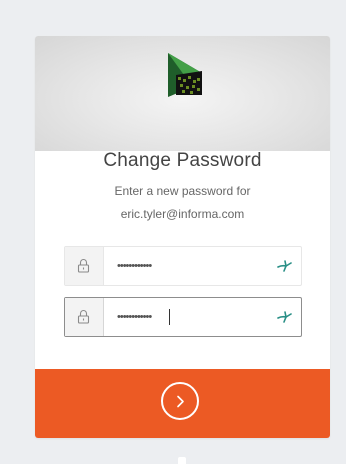  Describe the element at coordinates (183, 317) in the screenshot. I see `confirm-password-field: ••••••••••••` at that location.